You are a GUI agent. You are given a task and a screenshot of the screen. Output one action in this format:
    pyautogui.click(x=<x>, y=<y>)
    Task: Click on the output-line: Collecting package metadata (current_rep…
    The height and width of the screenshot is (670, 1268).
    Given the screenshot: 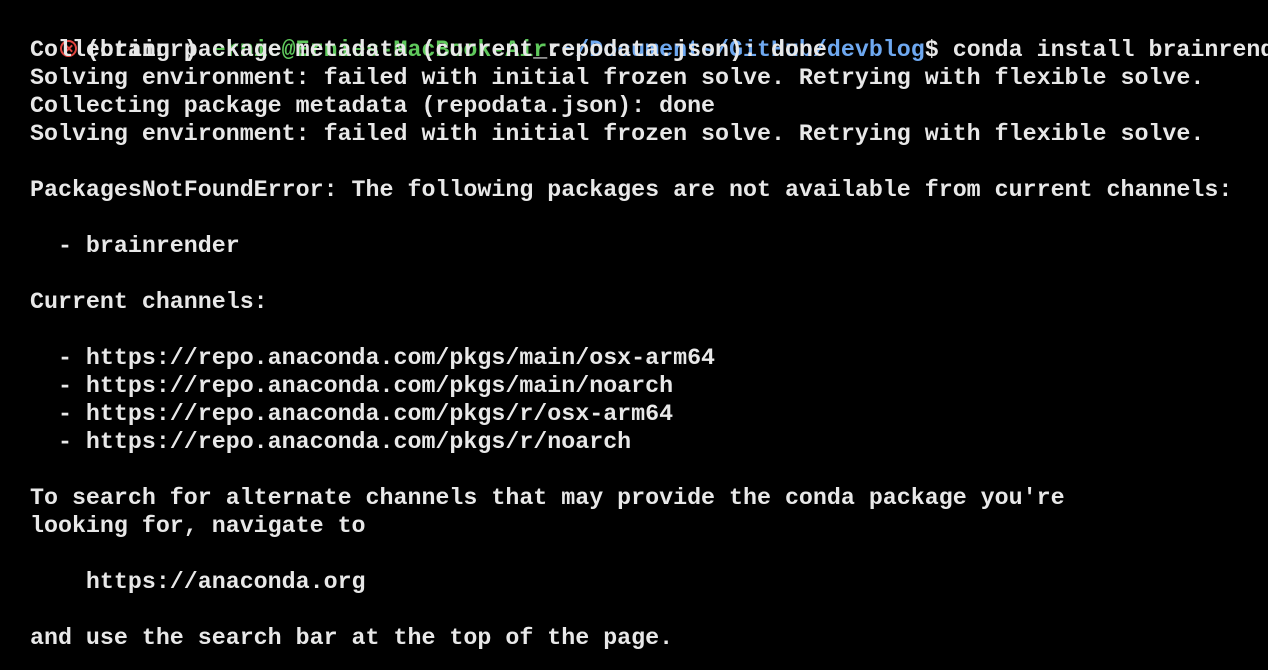 What is the action you would take?
    pyautogui.click(x=428, y=50)
    